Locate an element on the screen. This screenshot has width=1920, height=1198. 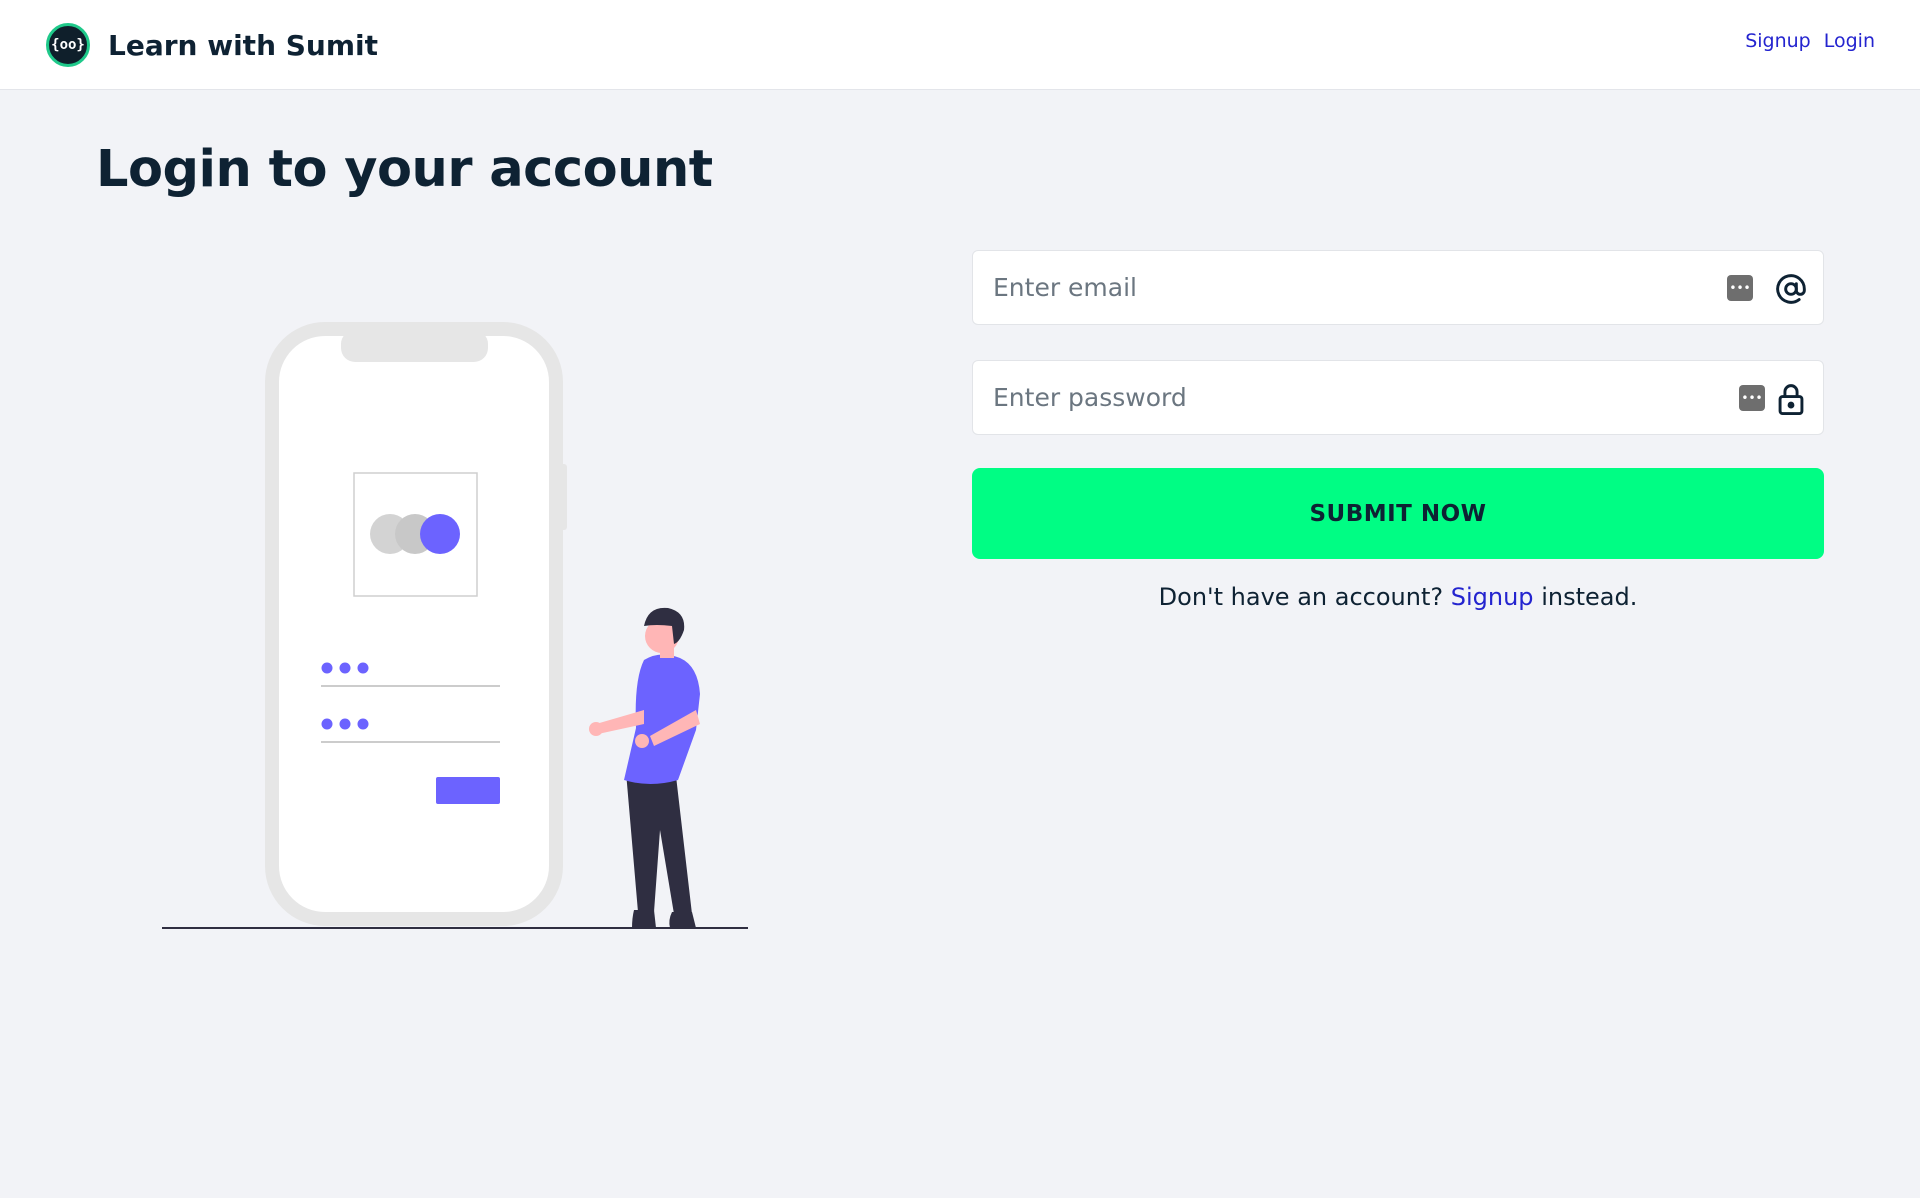
password-input is located at coordinates (1398, 397).